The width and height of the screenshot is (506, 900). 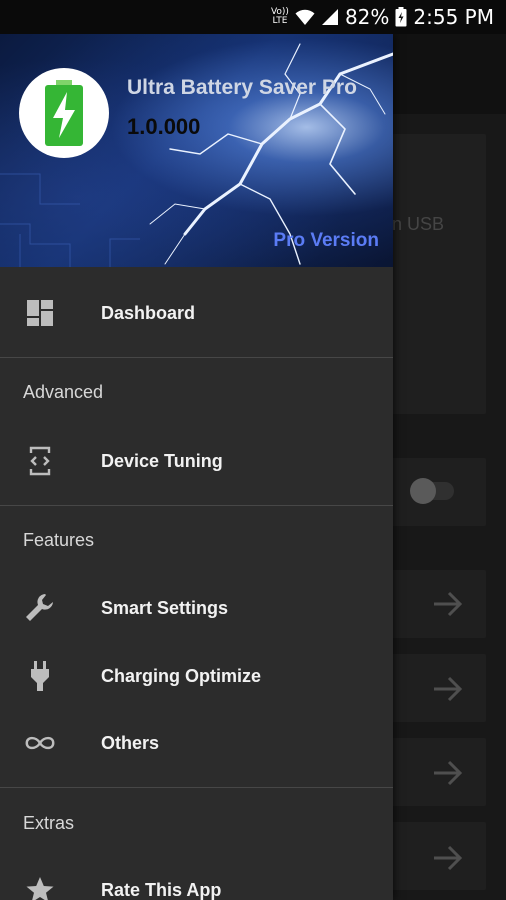 What do you see at coordinates (49, 823) in the screenshot?
I see `section-title-extras: Extras` at bounding box center [49, 823].